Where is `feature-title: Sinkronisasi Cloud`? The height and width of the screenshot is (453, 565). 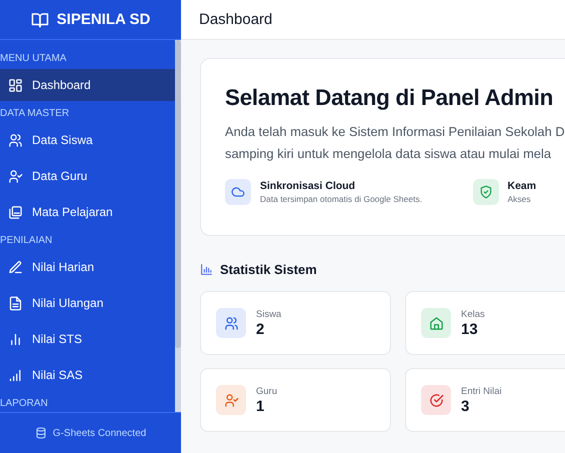
feature-title: Sinkronisasi Cloud is located at coordinates (308, 186).